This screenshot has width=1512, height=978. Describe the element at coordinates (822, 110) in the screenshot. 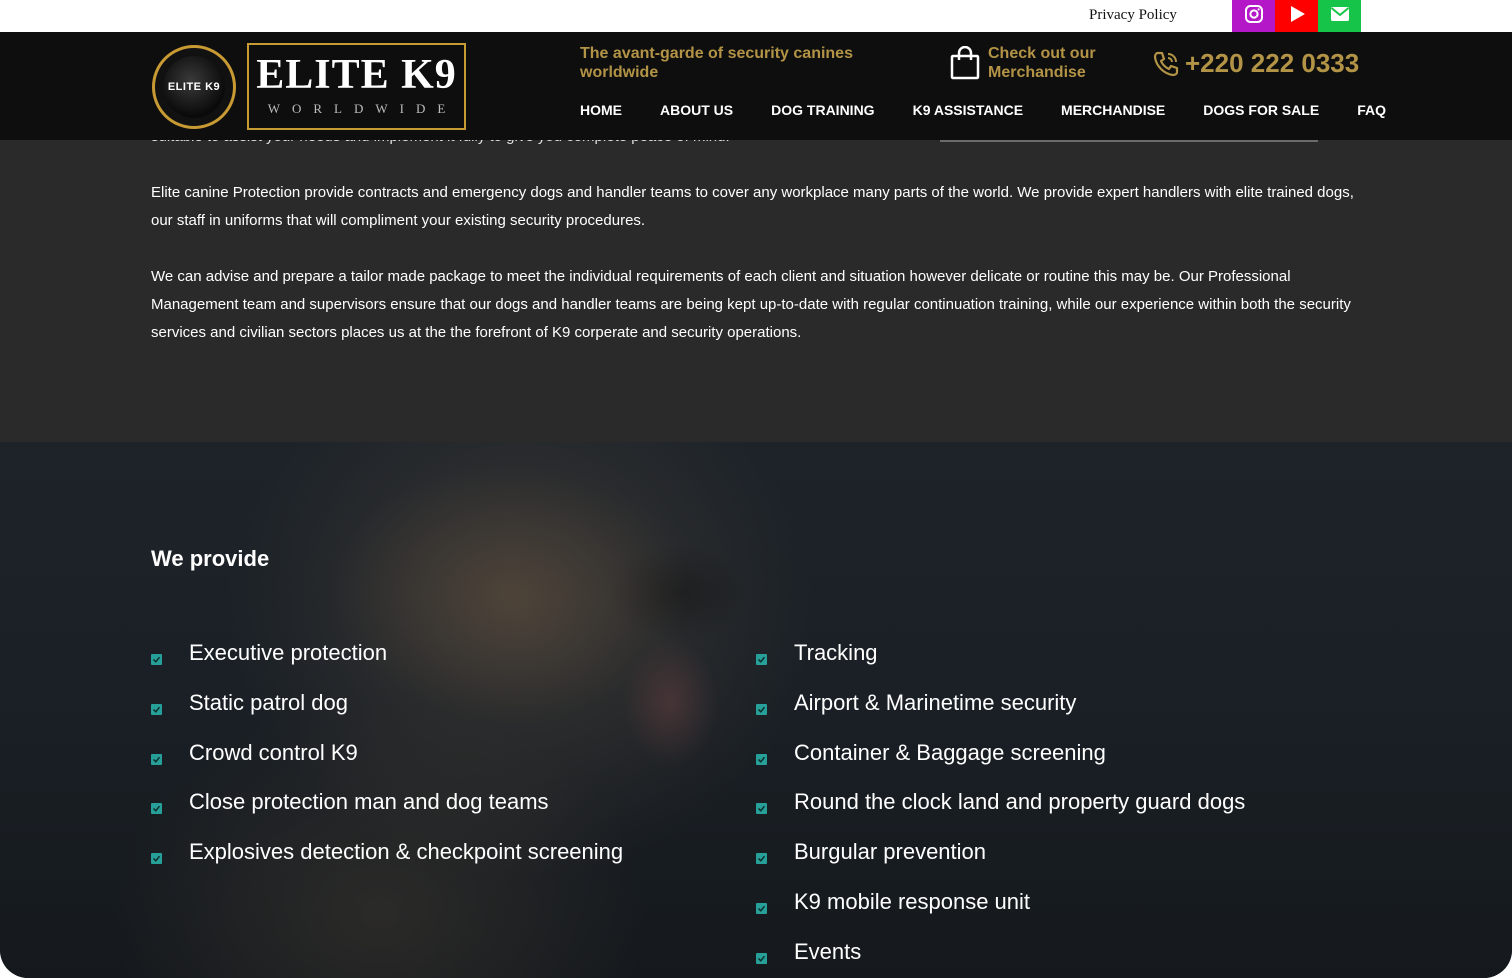

I see `nav-dog-training: DOG TRAINING` at that location.